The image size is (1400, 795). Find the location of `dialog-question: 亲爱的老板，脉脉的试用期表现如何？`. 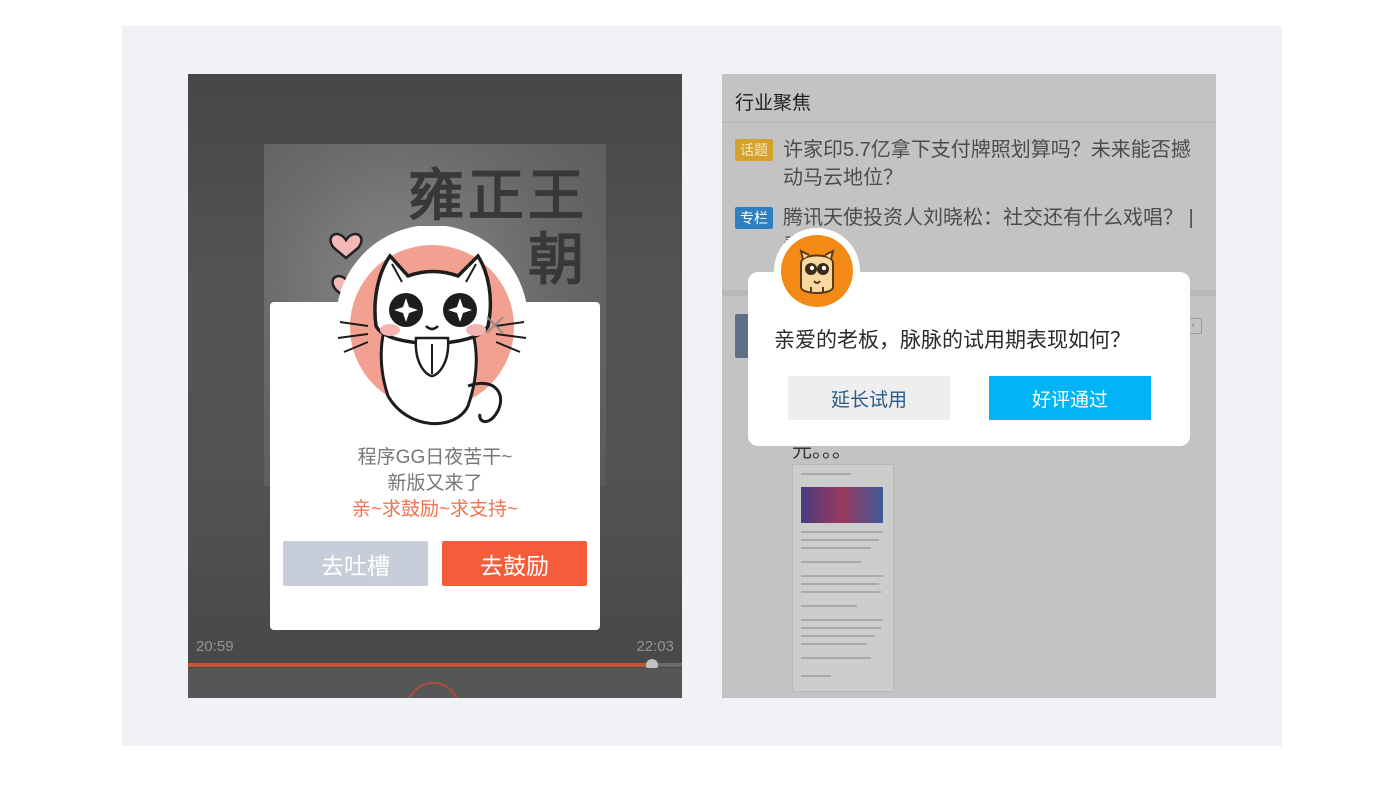

dialog-question: 亲爱的老板，脉脉的试用期表现如何？ is located at coordinates (952, 340).